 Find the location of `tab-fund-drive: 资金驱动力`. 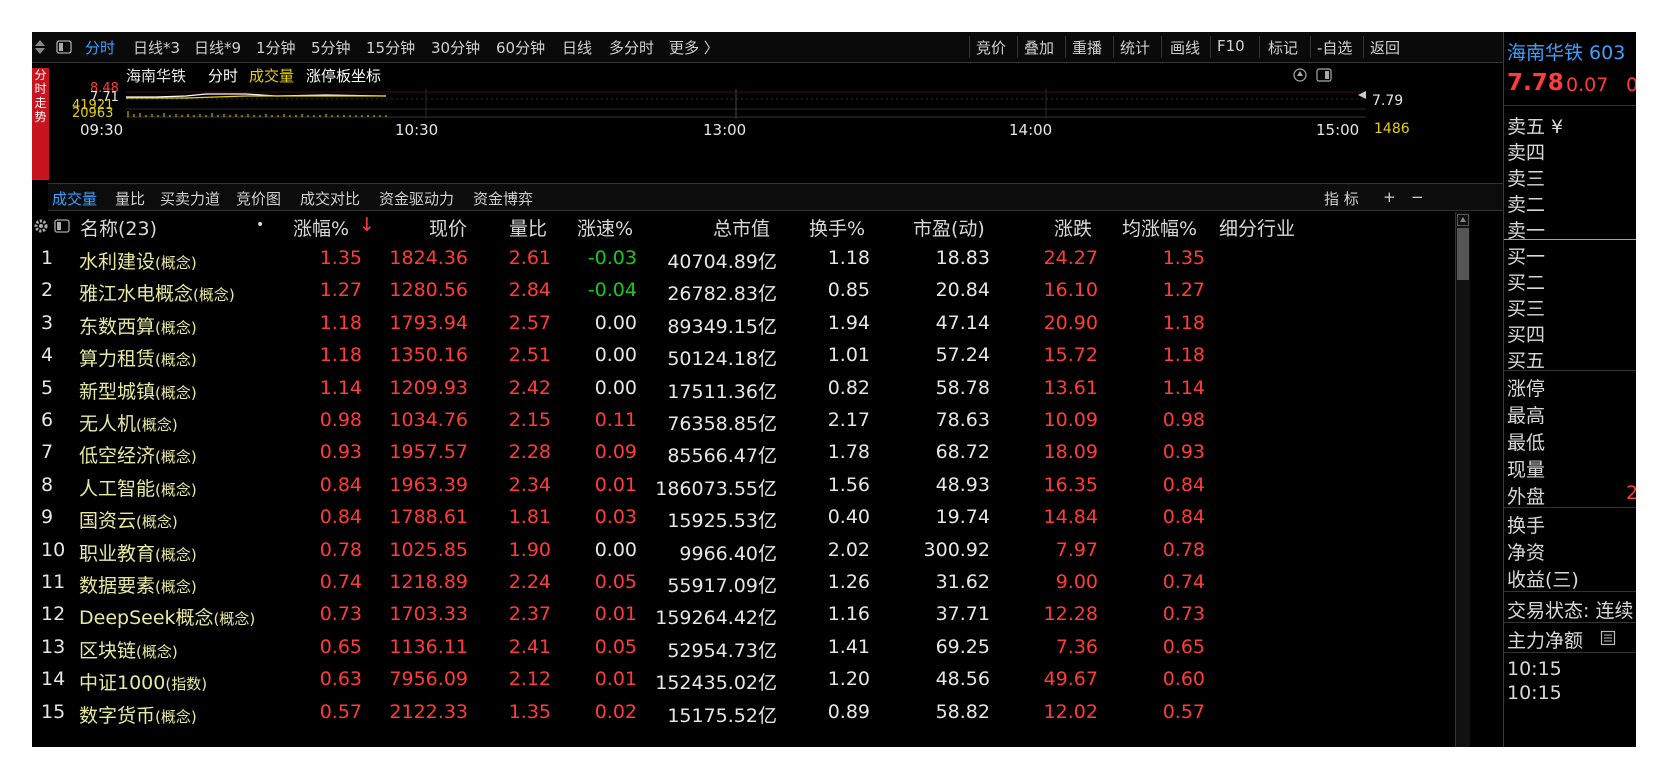

tab-fund-drive: 资金驱动力 is located at coordinates (416, 198).